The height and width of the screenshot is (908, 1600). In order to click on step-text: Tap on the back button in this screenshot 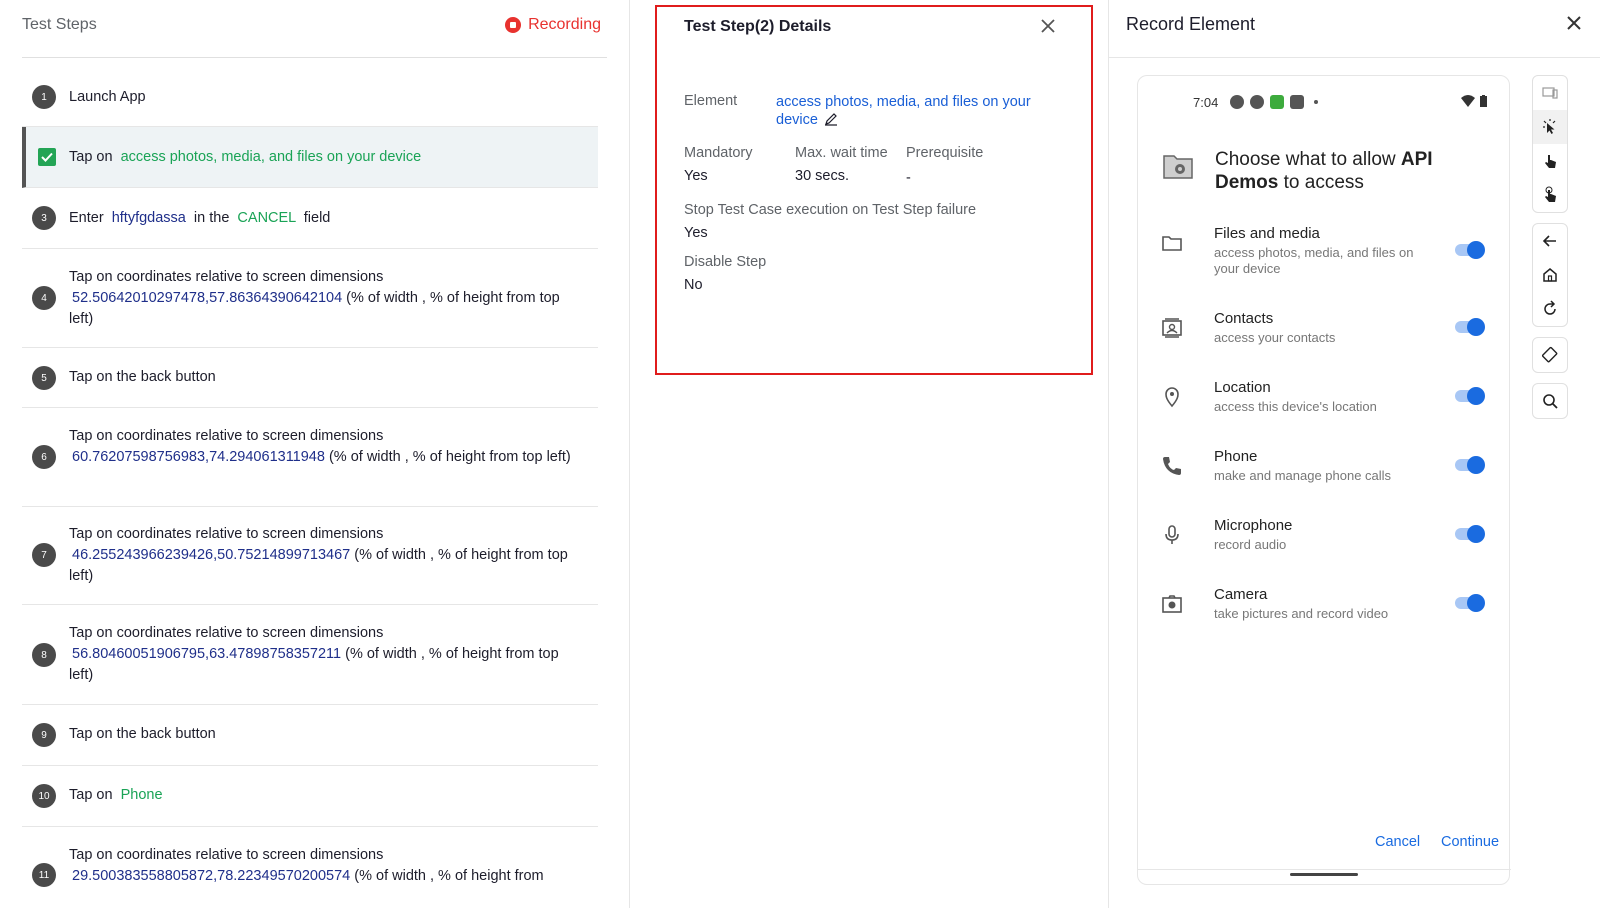, I will do `click(142, 734)`.